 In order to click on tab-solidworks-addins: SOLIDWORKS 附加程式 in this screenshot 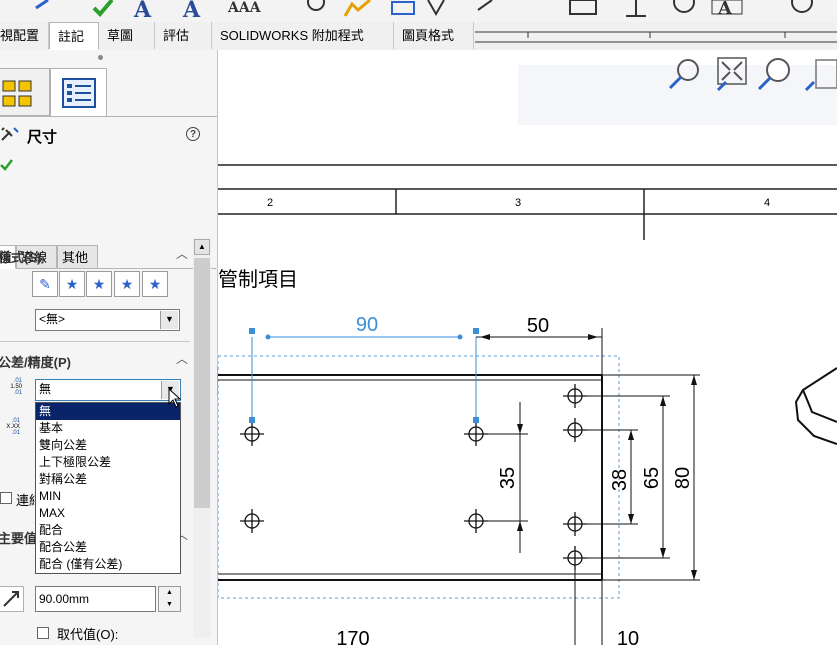, I will do `click(303, 35)`.